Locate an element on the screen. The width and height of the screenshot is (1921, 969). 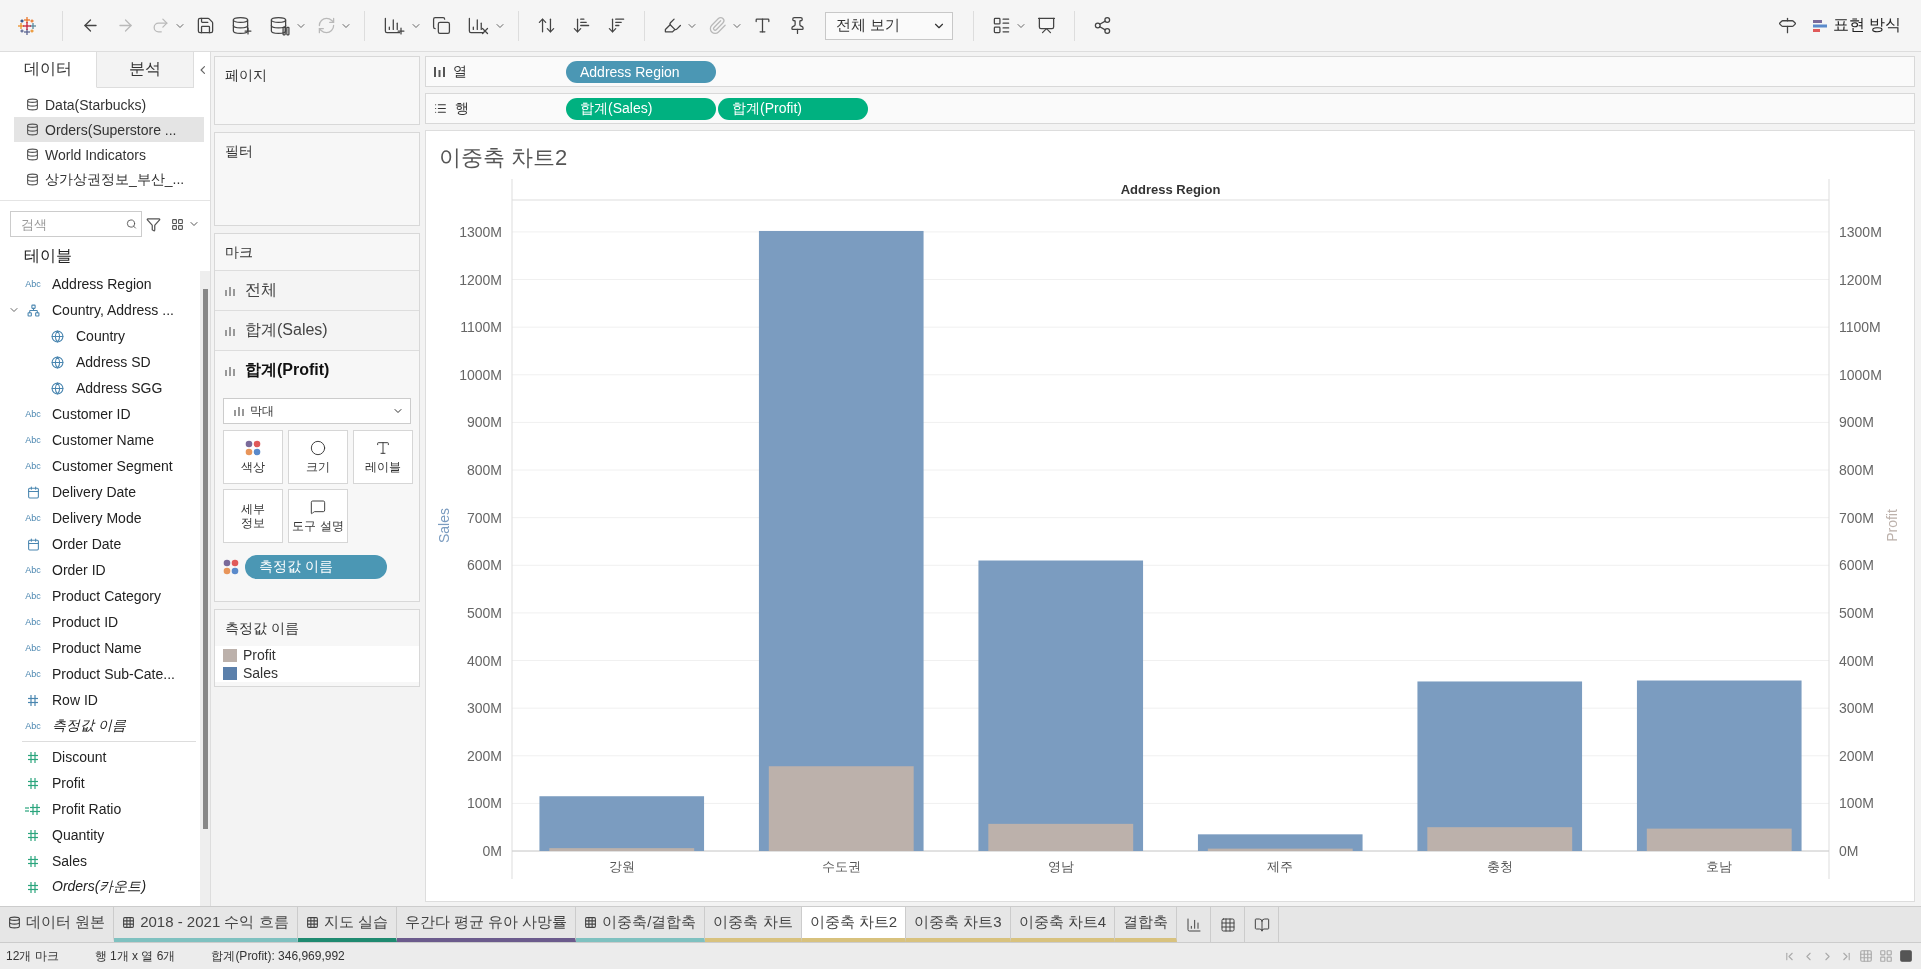
field-name: Sales is located at coordinates (70, 861).